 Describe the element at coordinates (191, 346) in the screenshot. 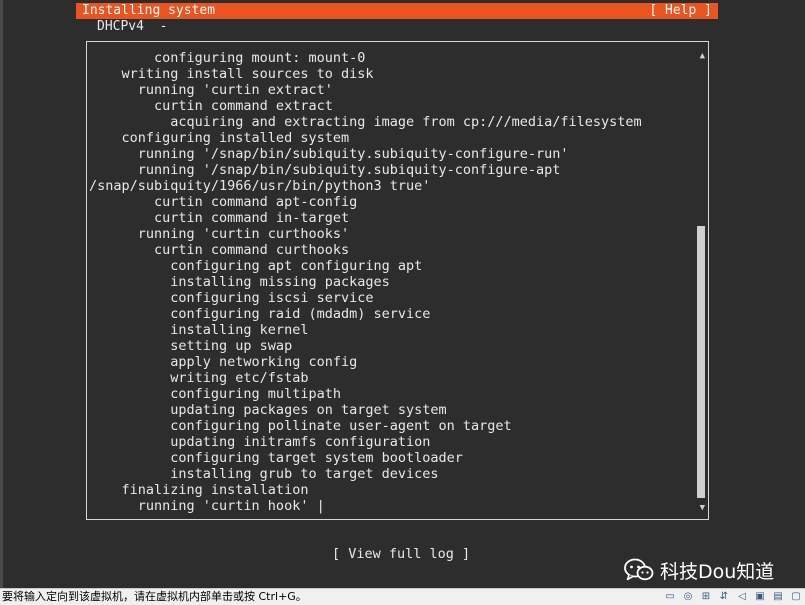

I see `log-line: setting up swap` at that location.